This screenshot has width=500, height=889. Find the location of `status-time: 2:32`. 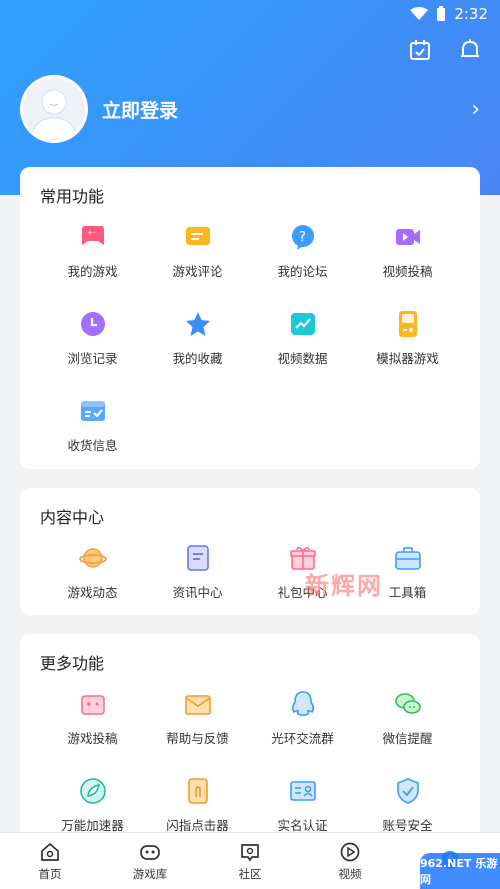

status-time: 2:32 is located at coordinates (471, 14).